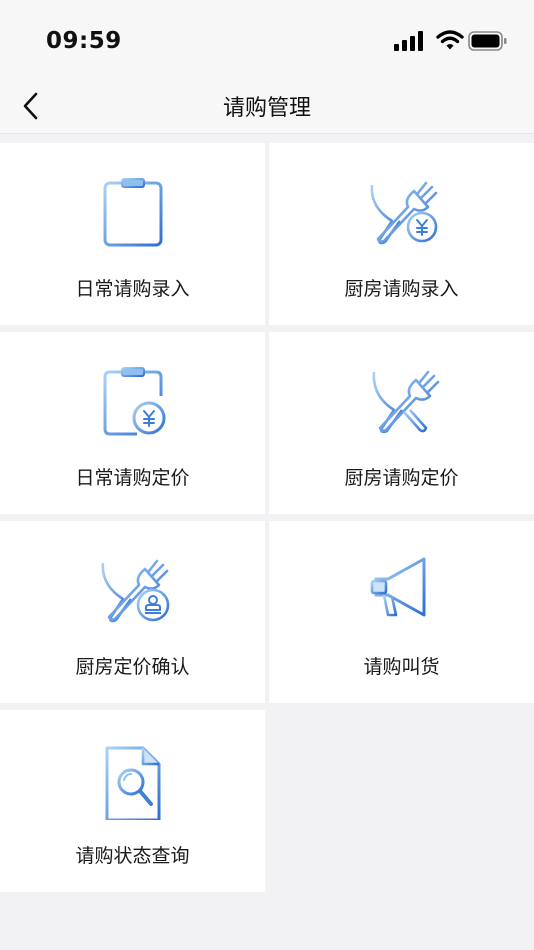 Image resolution: width=534 pixels, height=950 pixels. Describe the element at coordinates (397, 587) in the screenshot. I see `megaphone-icon` at that location.